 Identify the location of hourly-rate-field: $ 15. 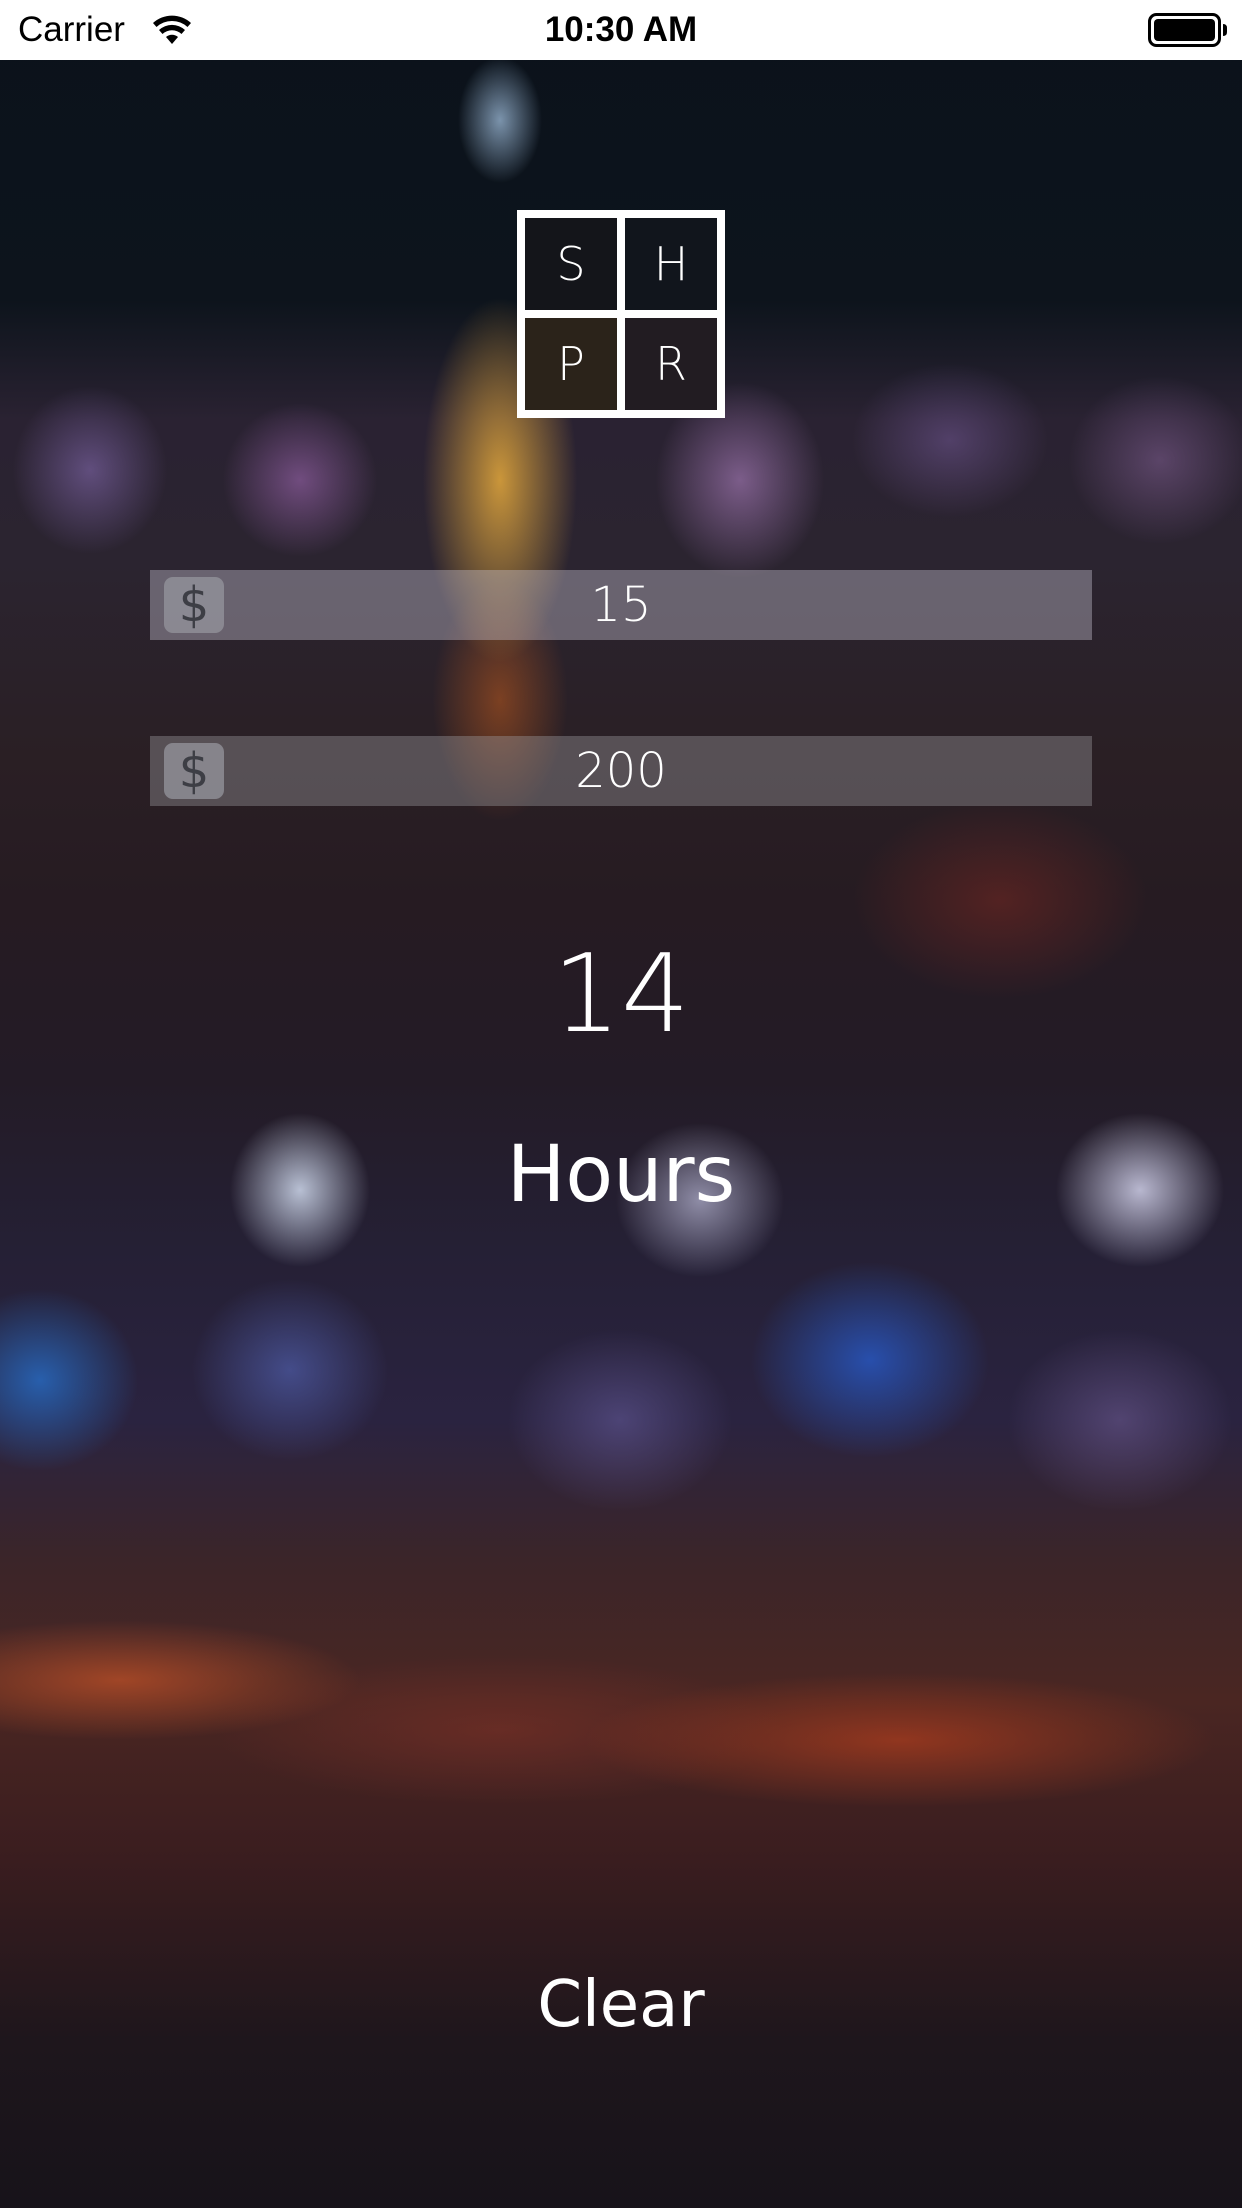
(621, 605).